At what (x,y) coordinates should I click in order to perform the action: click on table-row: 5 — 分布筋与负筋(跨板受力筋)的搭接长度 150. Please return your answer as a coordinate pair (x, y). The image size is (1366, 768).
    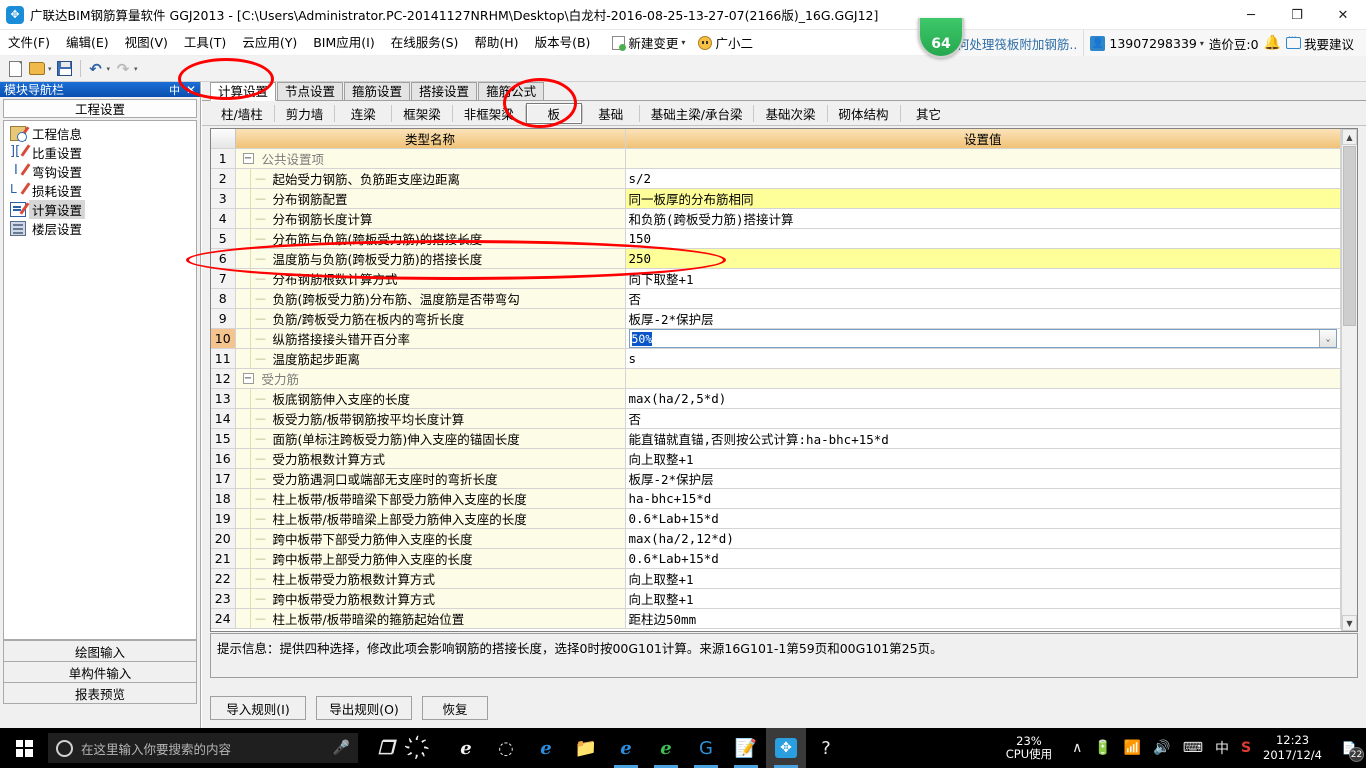
    Looking at the image, I should click on (776, 238).